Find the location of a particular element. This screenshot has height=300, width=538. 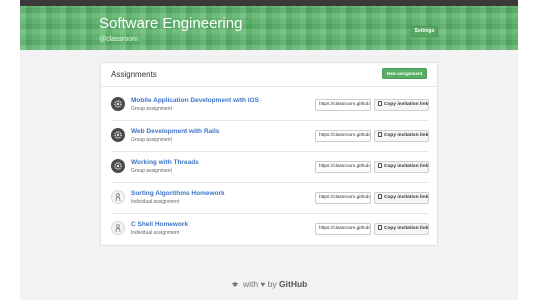

assignment-title-link: Sorting Algorithms Homework is located at coordinates (178, 193).